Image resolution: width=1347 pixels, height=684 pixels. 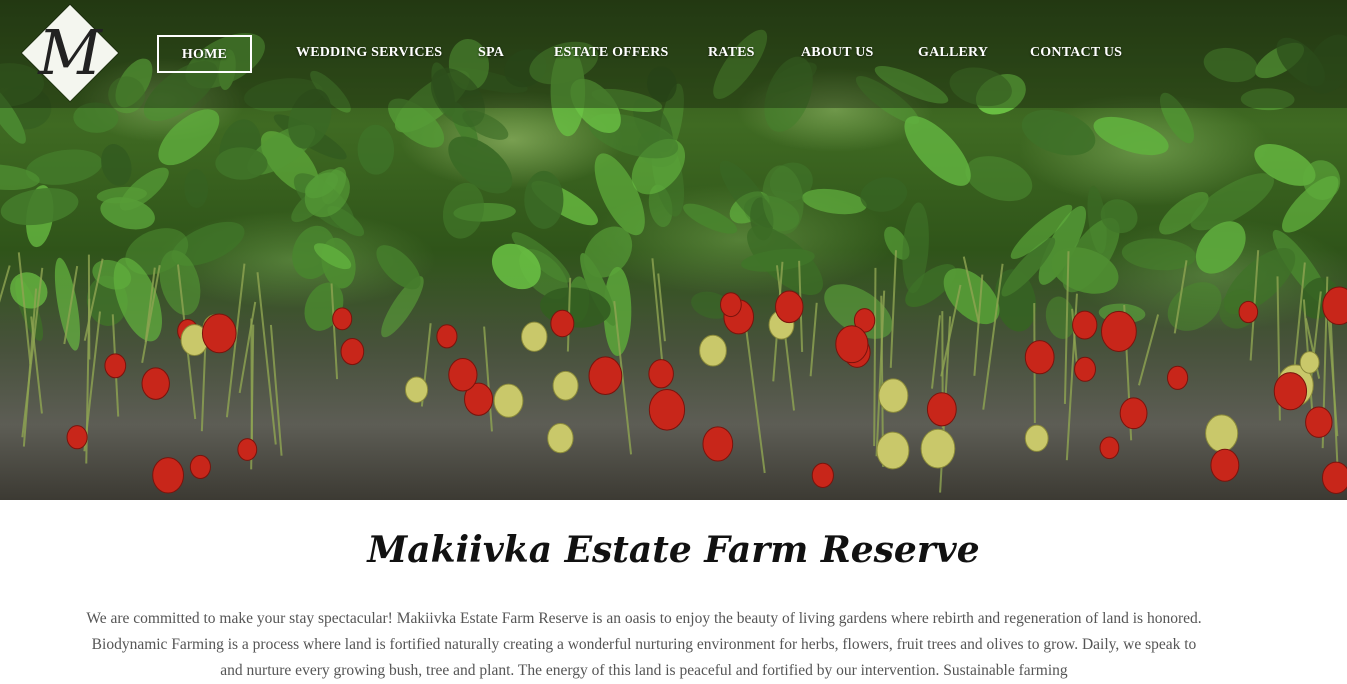 What do you see at coordinates (673, 553) in the screenshot?
I see `page-title: Makiivka Estate Farm Reserve` at bounding box center [673, 553].